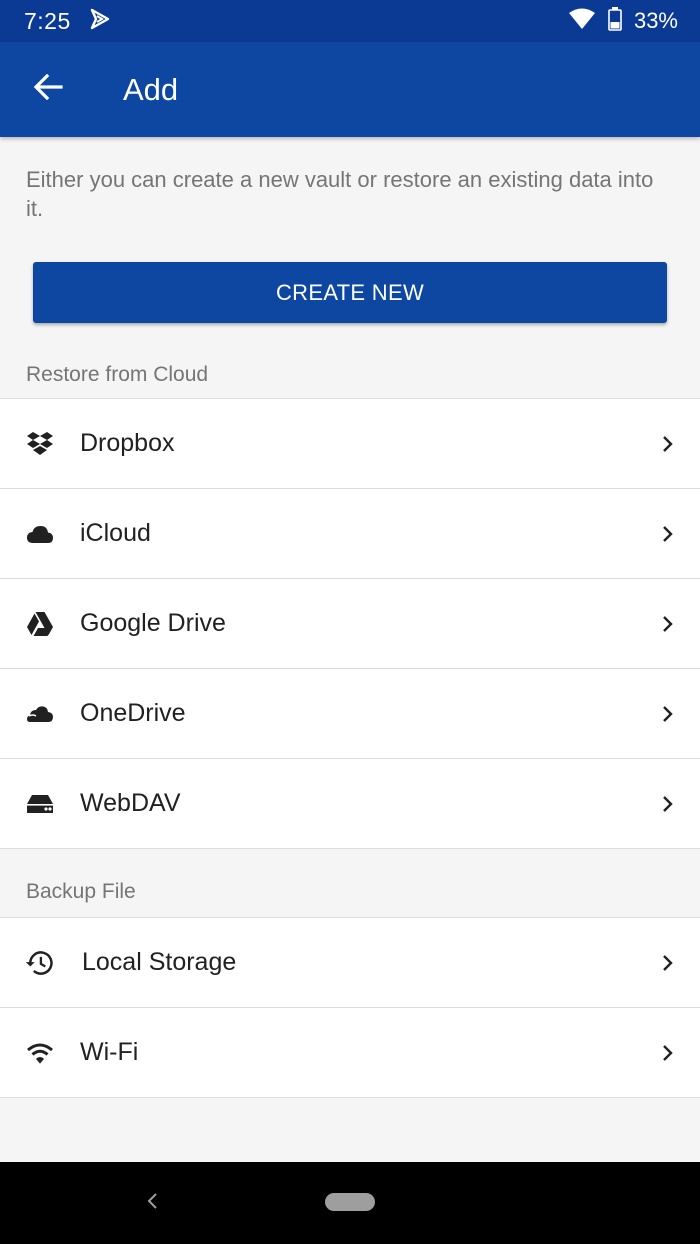  What do you see at coordinates (40, 963) in the screenshot?
I see `history-icon` at bounding box center [40, 963].